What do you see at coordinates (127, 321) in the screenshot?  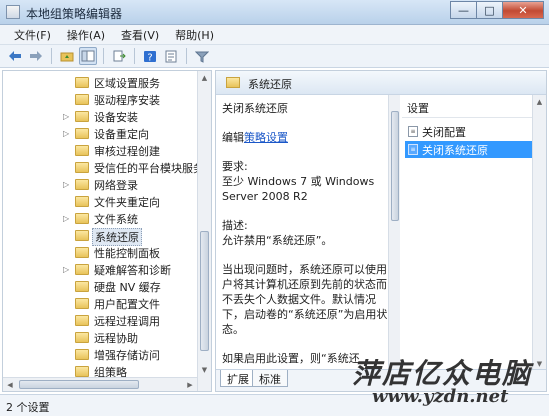 I see `tree-item-label: 远程过程调用` at bounding box center [127, 321].